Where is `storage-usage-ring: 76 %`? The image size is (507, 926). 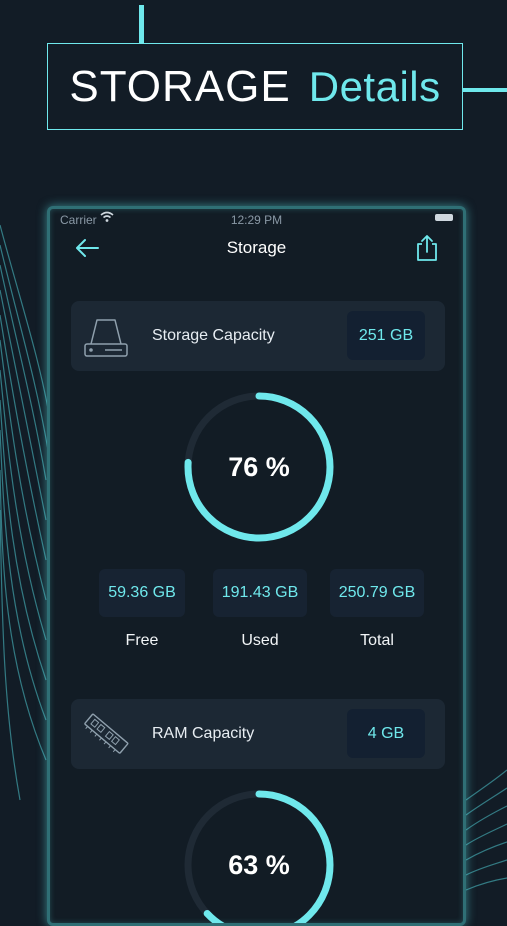 storage-usage-ring: 76 % is located at coordinates (259, 467).